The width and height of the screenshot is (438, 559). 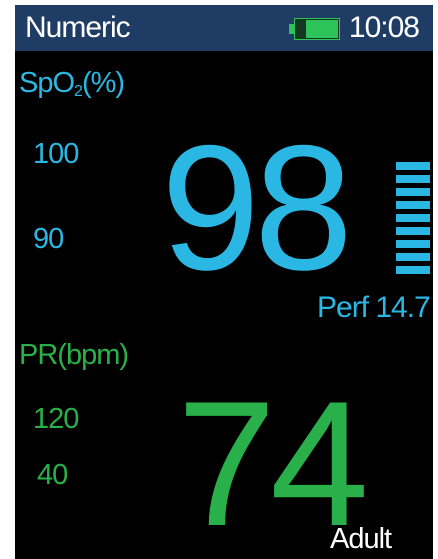 What do you see at coordinates (316, 29) in the screenshot?
I see `battery-icon` at bounding box center [316, 29].